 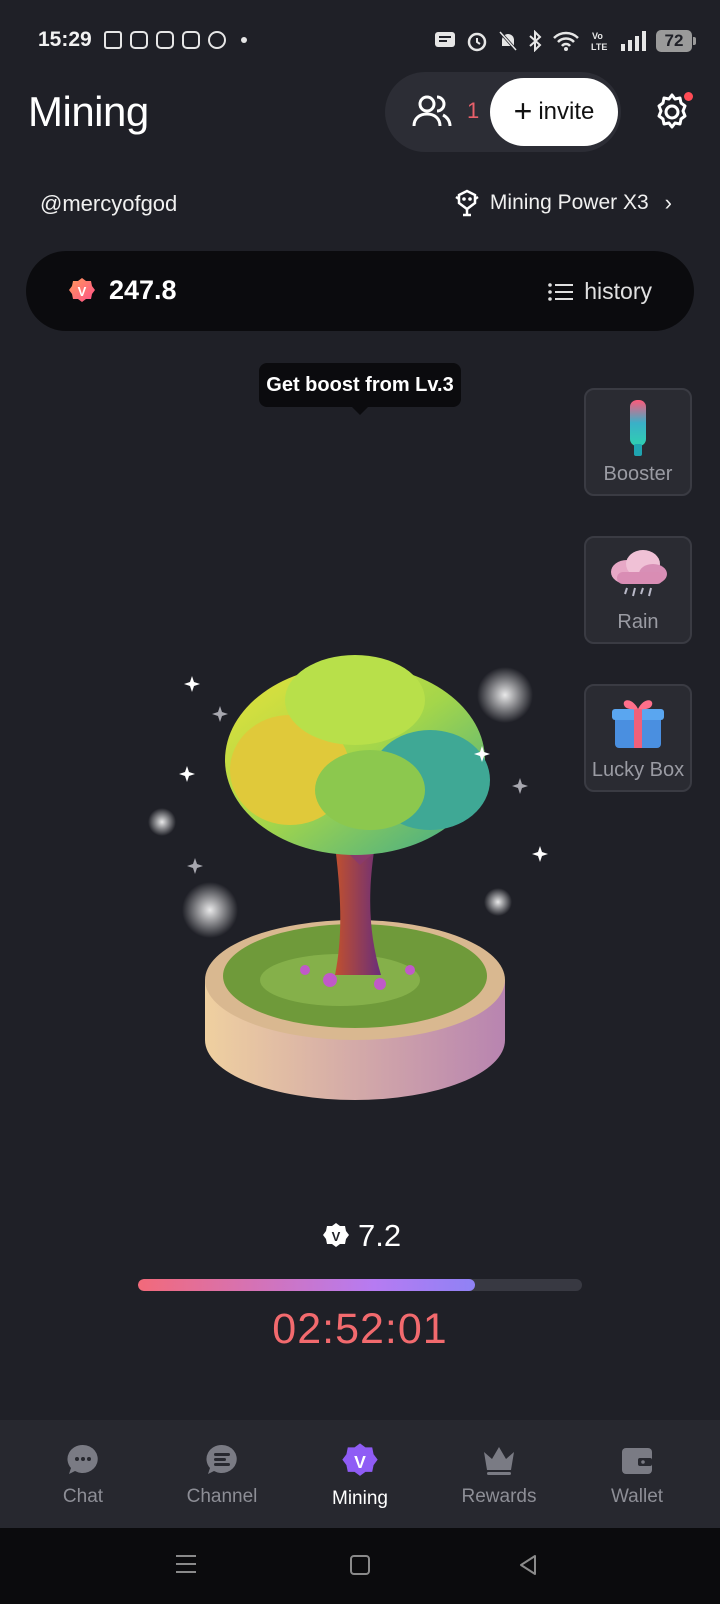 I want to click on mining-power-label: Mining Power X3, so click(x=569, y=202).